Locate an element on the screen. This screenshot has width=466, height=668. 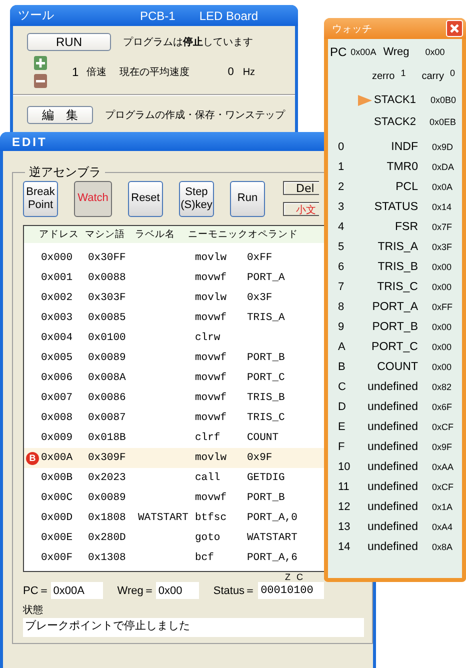
table-row: 0x007 0x0086 movwf TRIS_B is located at coordinates (174, 398).